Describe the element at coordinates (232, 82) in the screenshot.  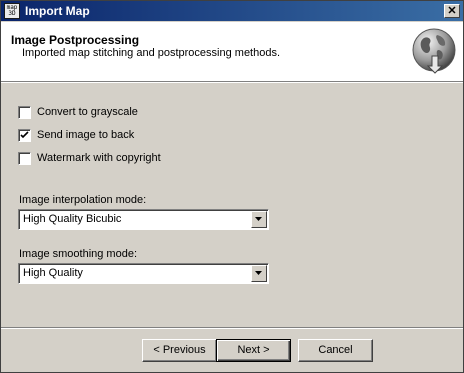
I see `header-separator` at that location.